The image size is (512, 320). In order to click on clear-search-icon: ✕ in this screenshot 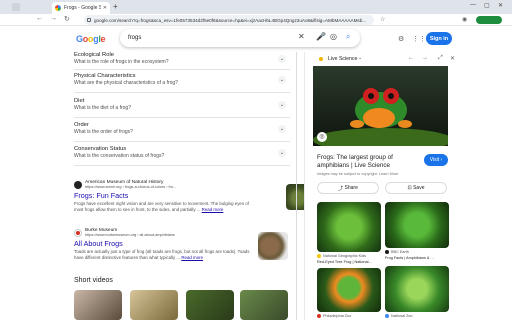, I will do `click(301, 36)`.